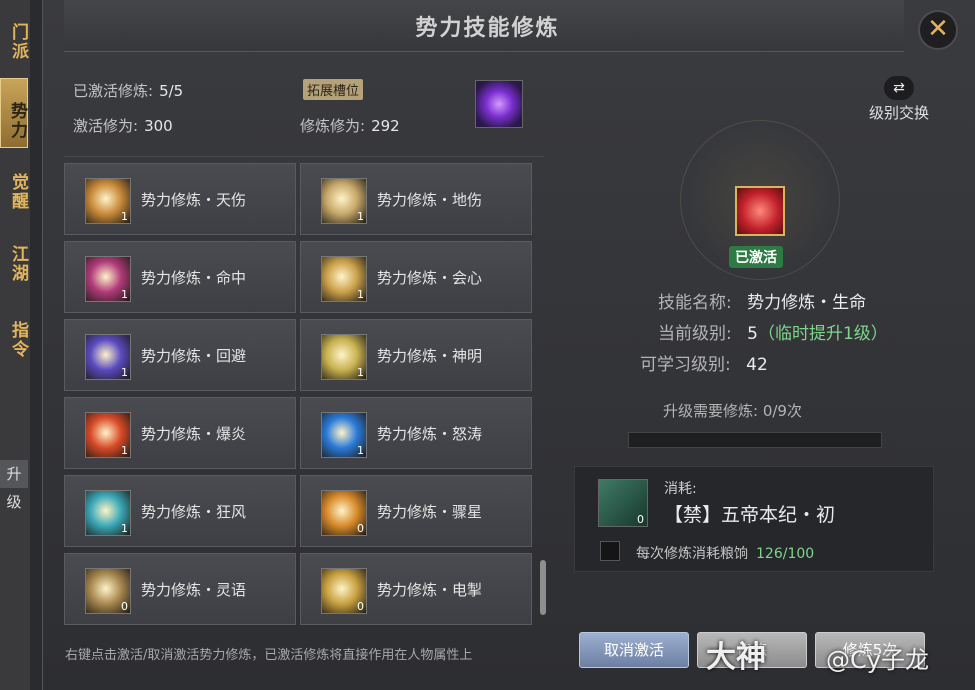 This screenshot has width=975, height=690. I want to click on activate-power-stat: 激活修为: 300, so click(123, 125).